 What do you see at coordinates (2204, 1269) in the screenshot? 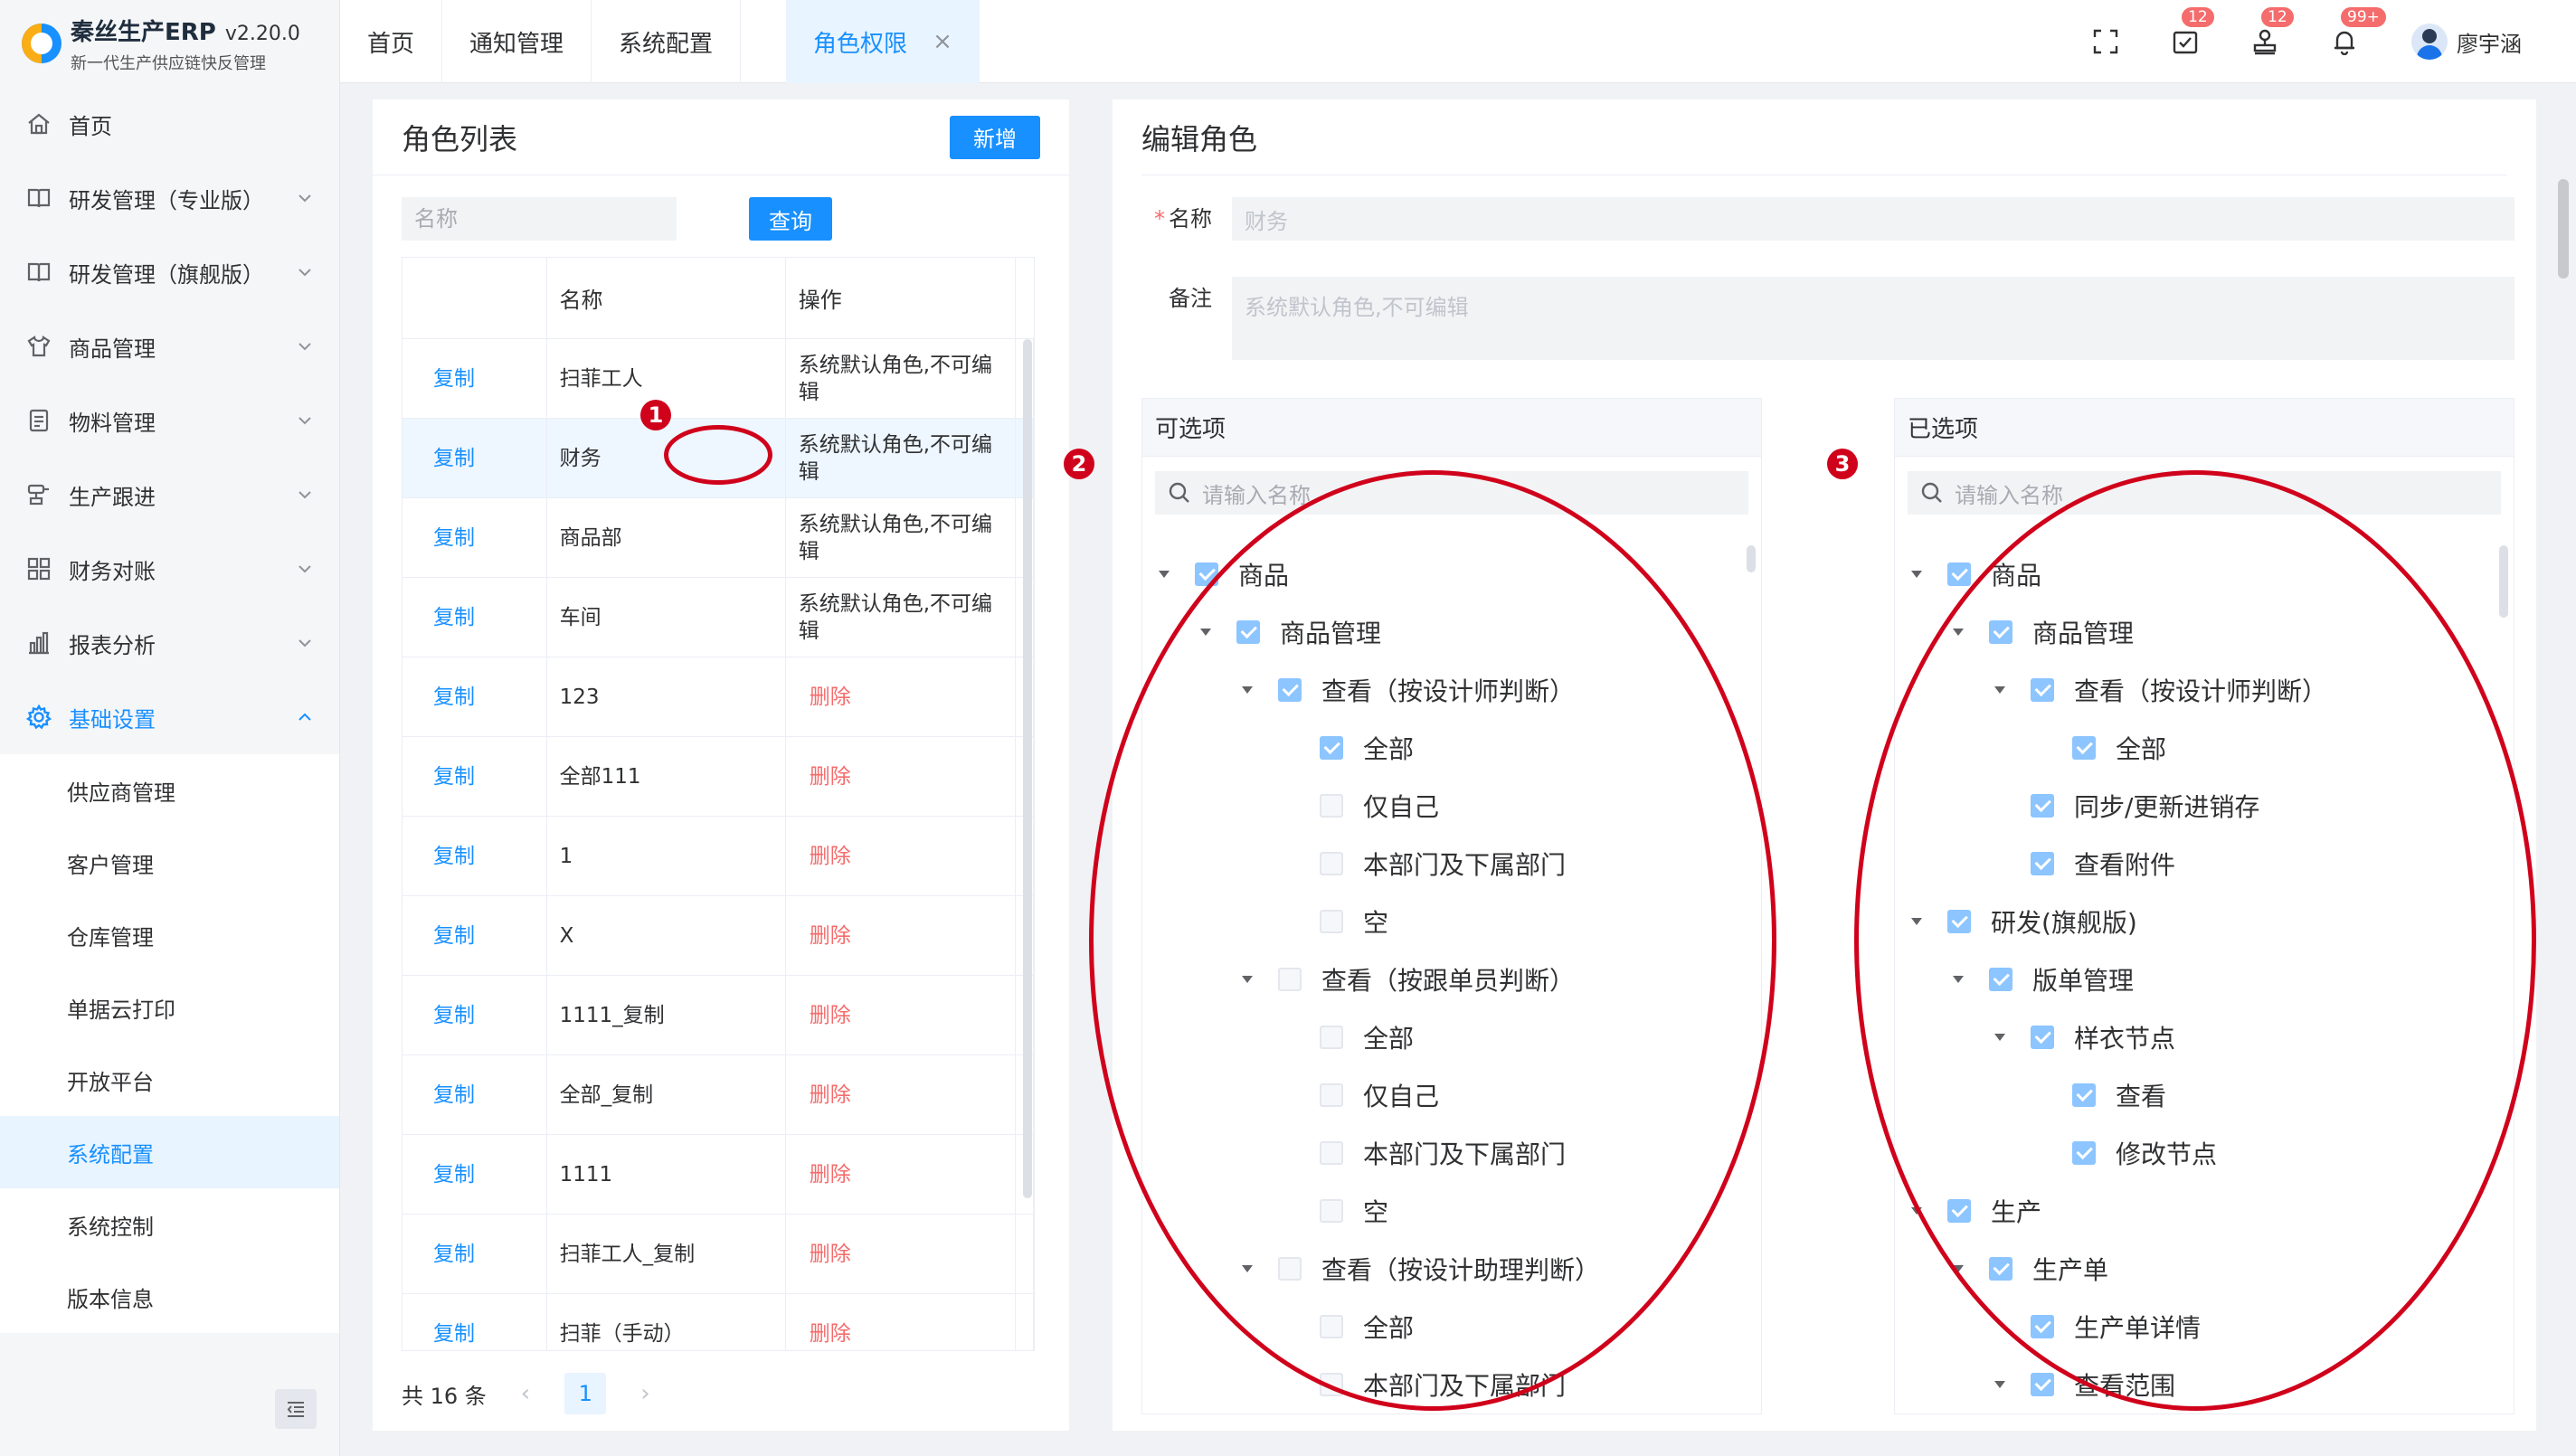
I see `tree-node: 生产单` at bounding box center [2204, 1269].